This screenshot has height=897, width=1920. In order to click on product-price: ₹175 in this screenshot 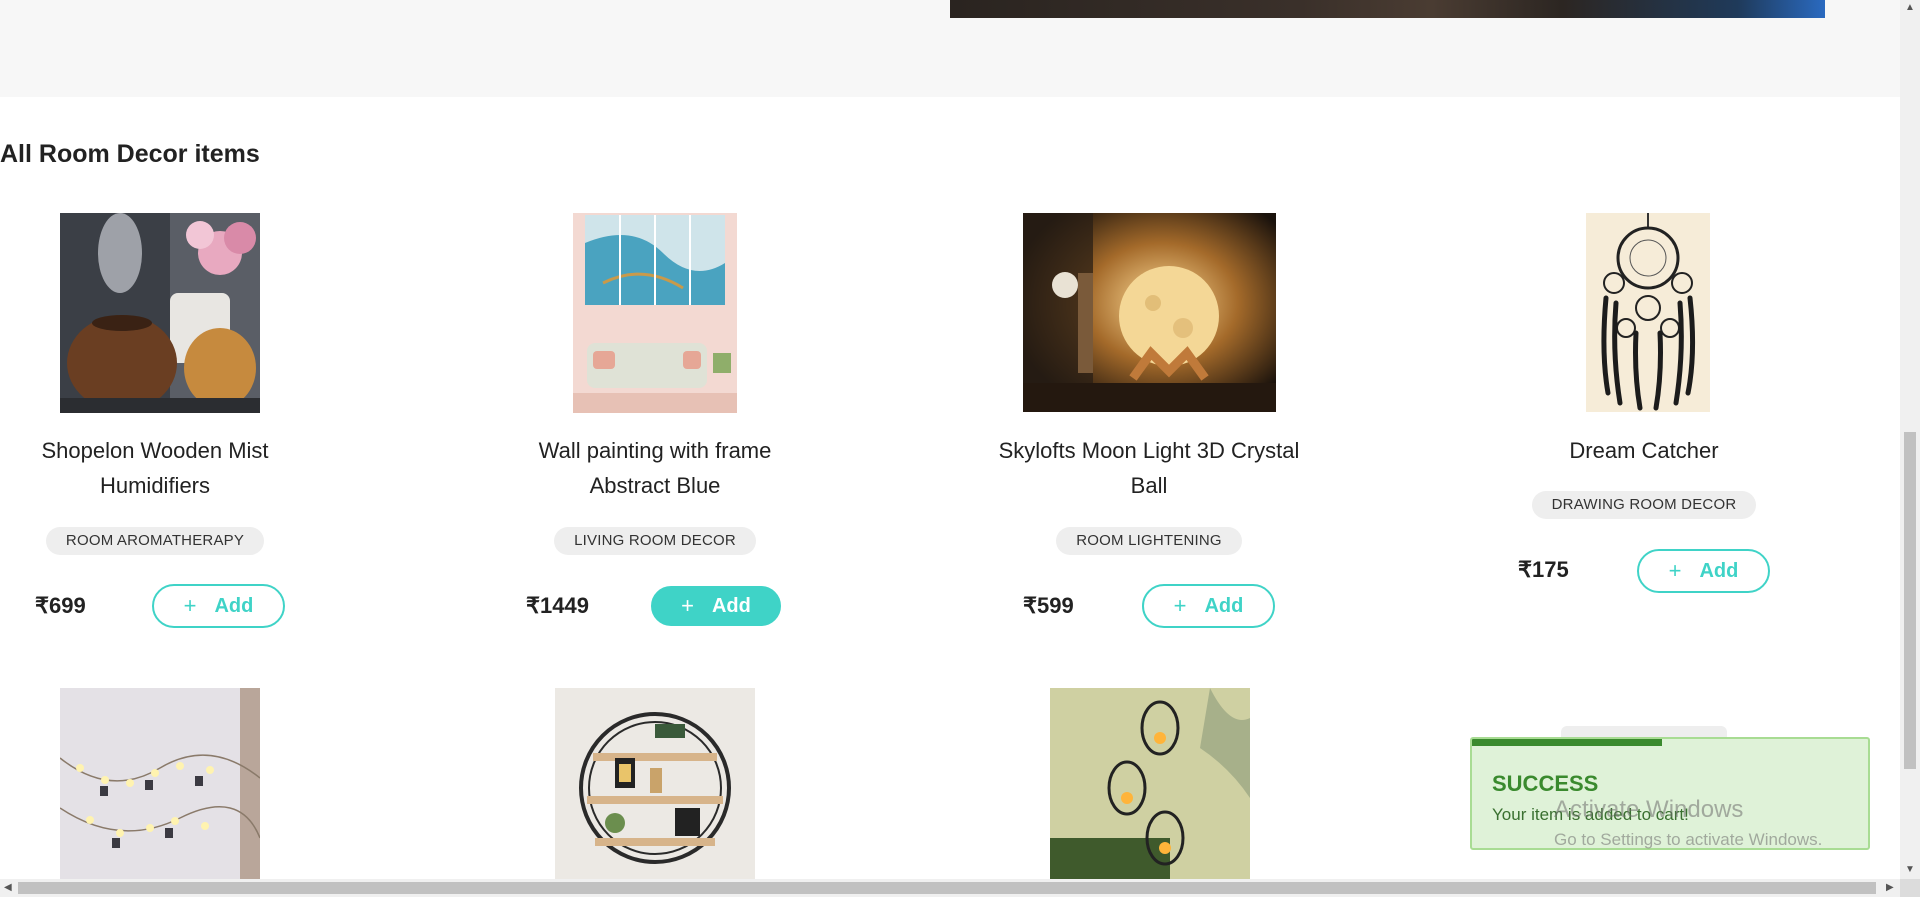, I will do `click(1543, 569)`.